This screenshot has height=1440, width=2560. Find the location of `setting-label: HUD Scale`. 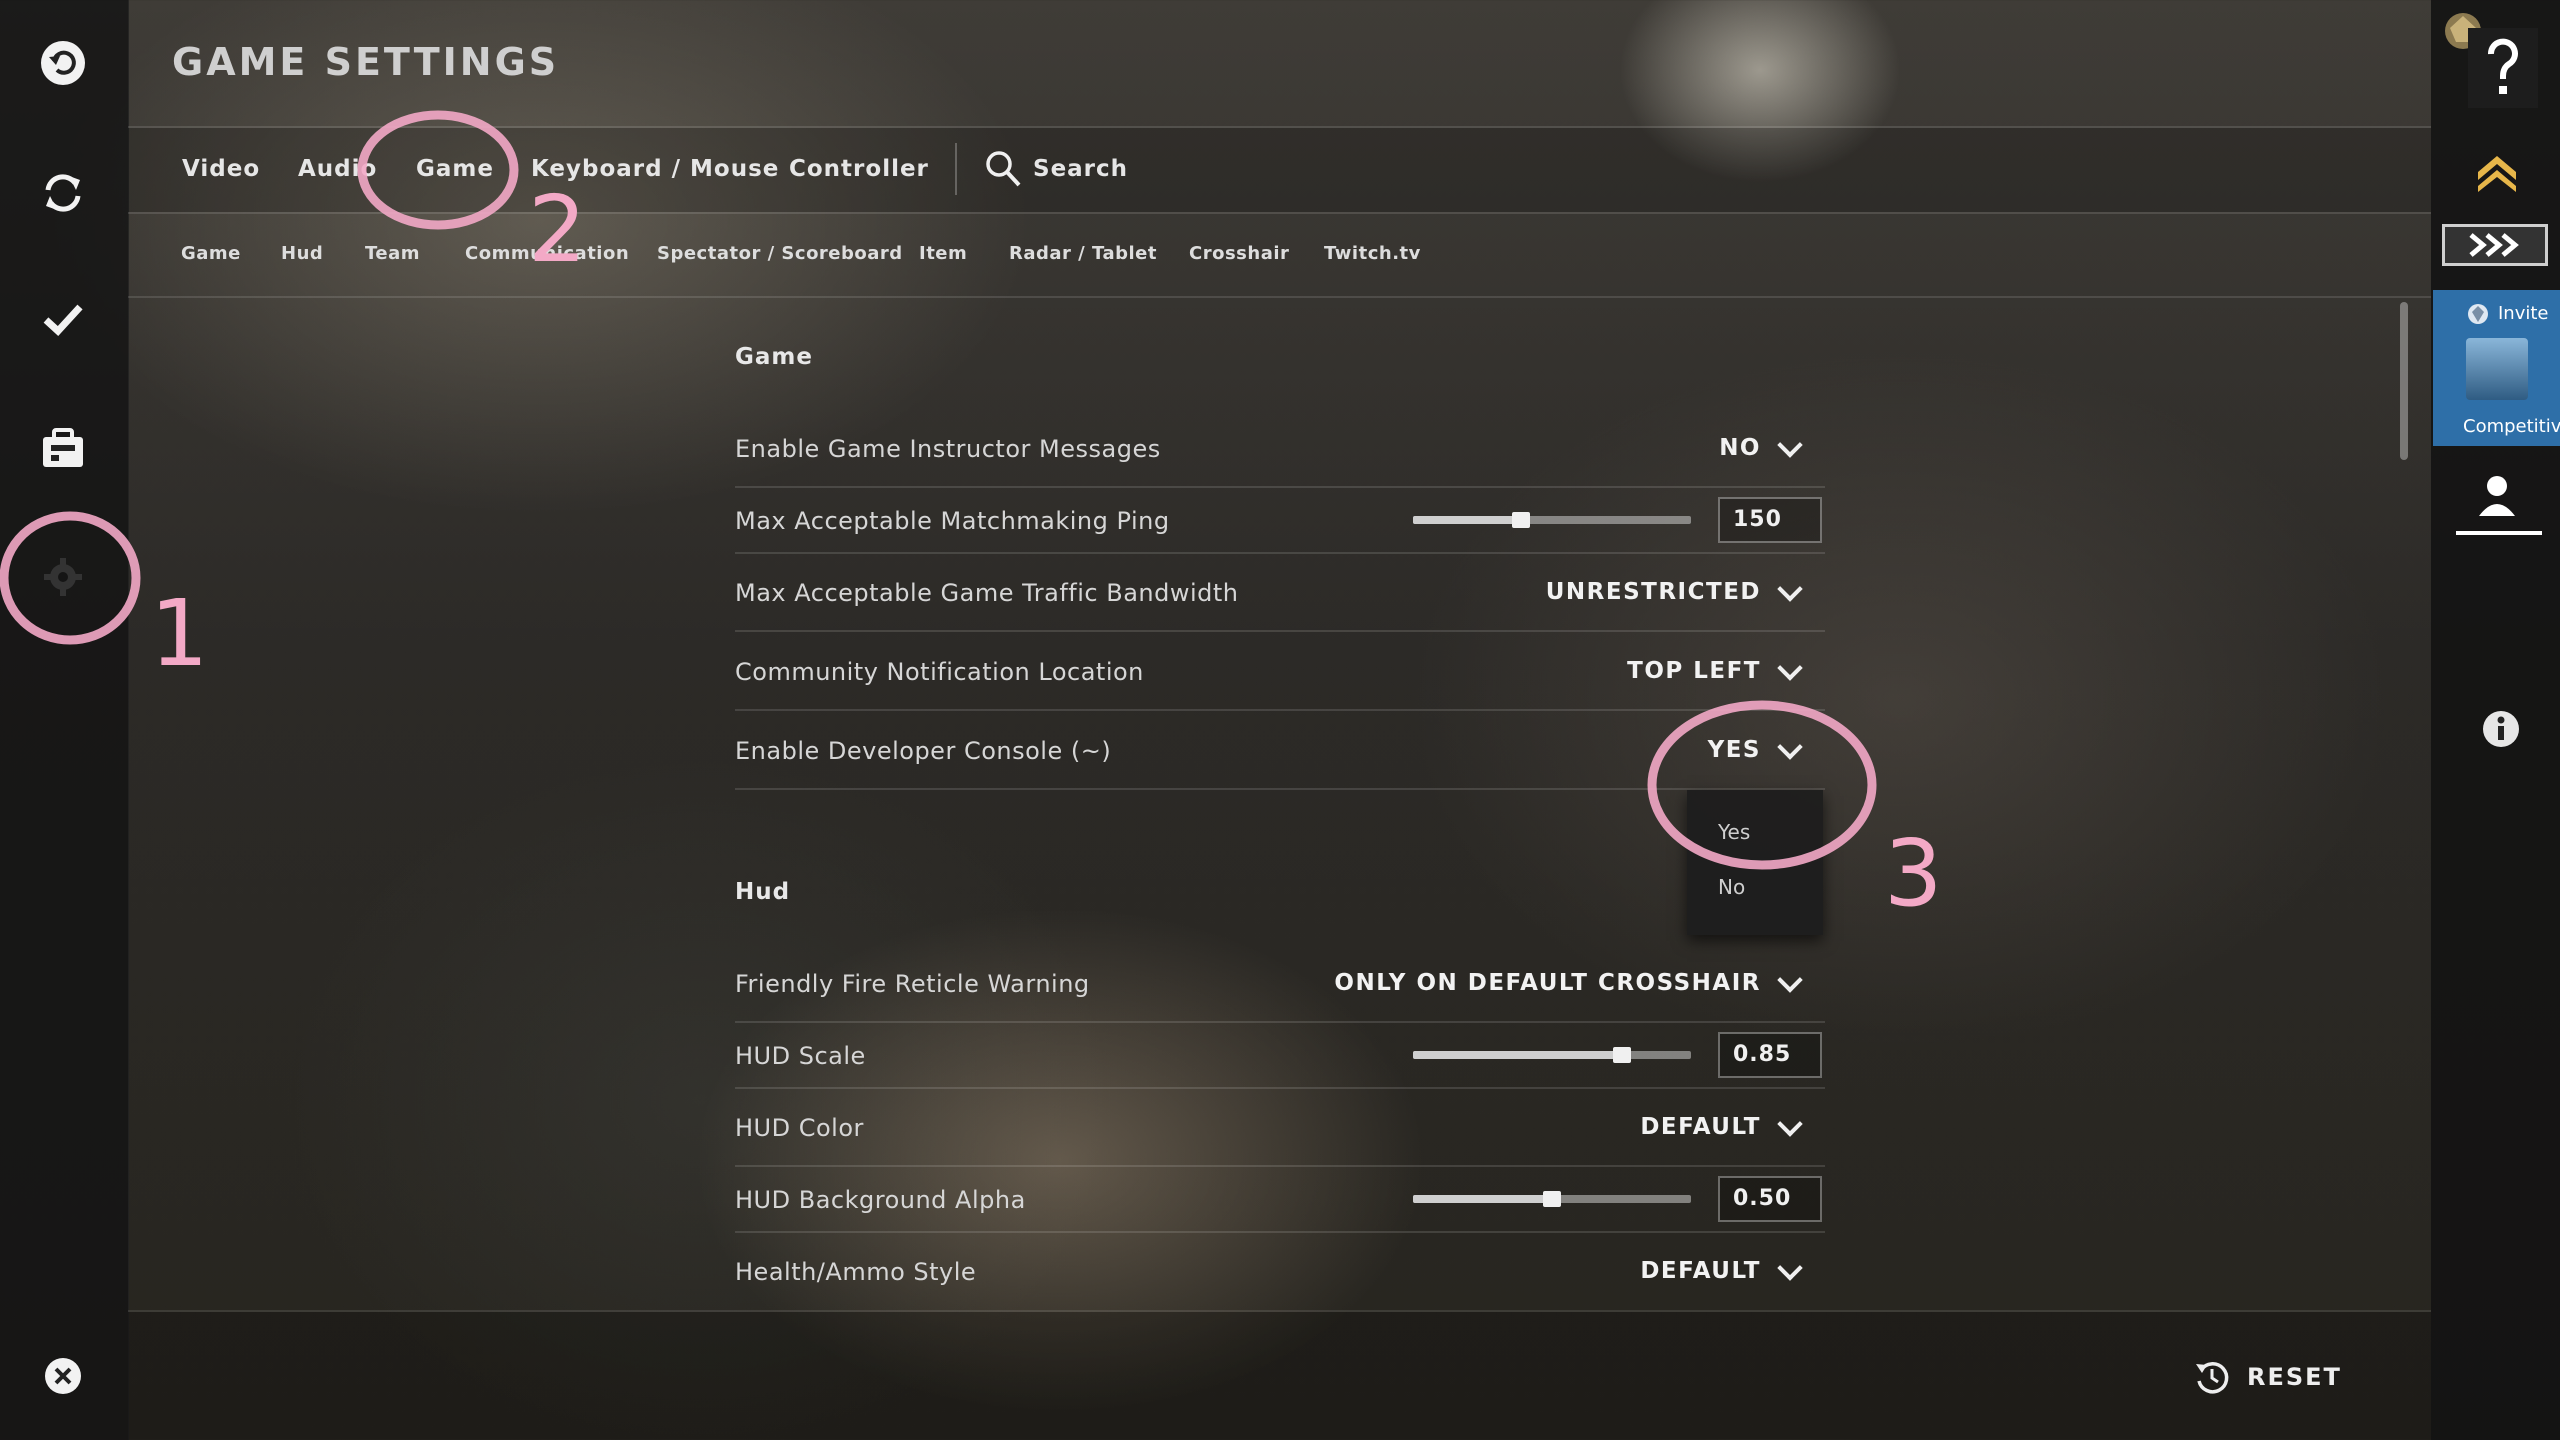

setting-label: HUD Scale is located at coordinates (800, 1056).